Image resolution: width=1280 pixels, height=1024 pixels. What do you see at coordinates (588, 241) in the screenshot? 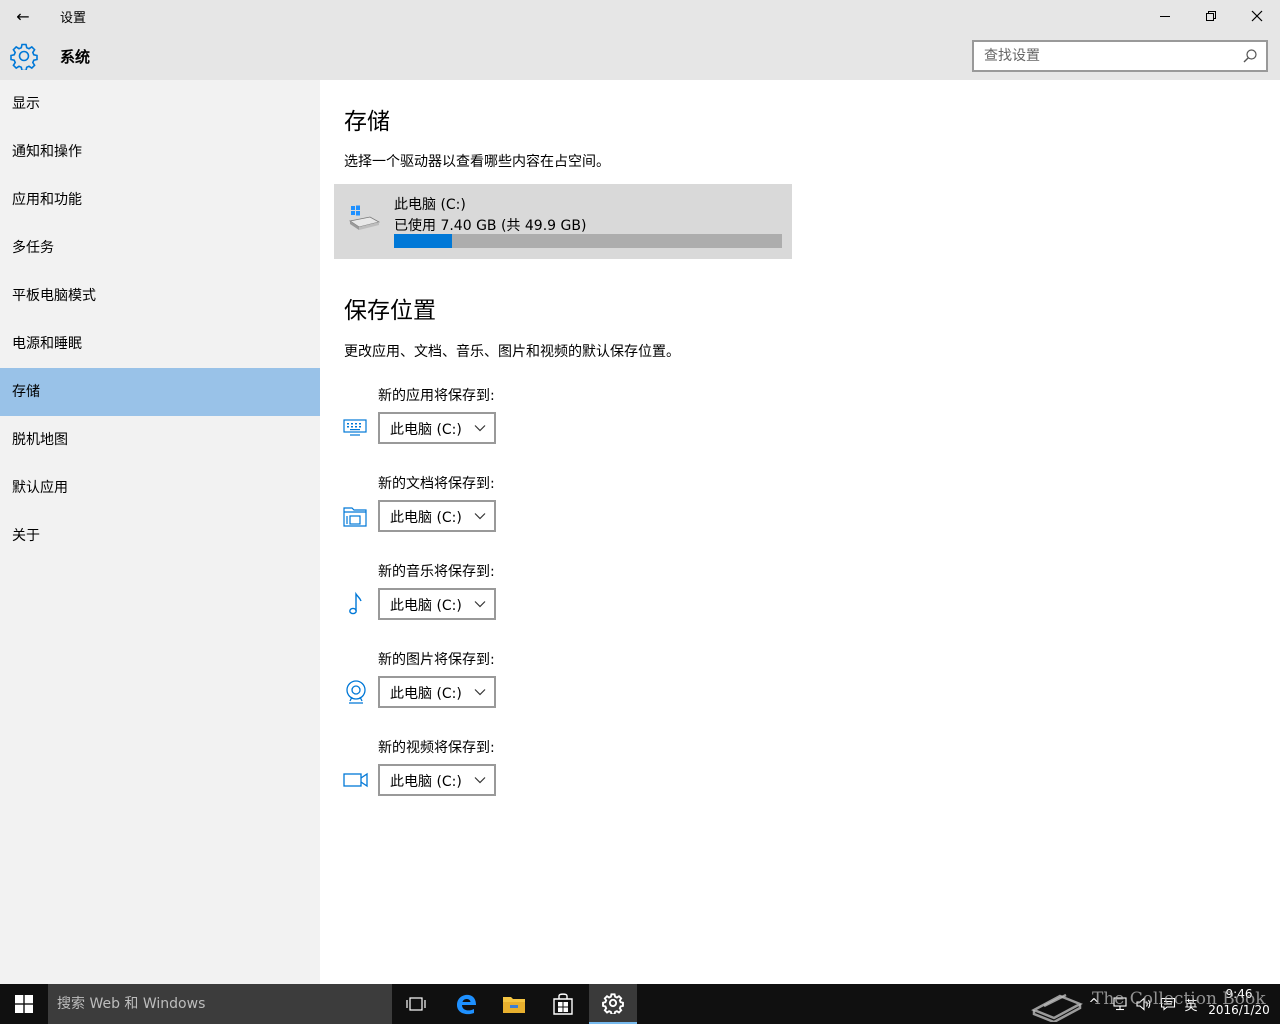
I see `drive-usage-bar` at bounding box center [588, 241].